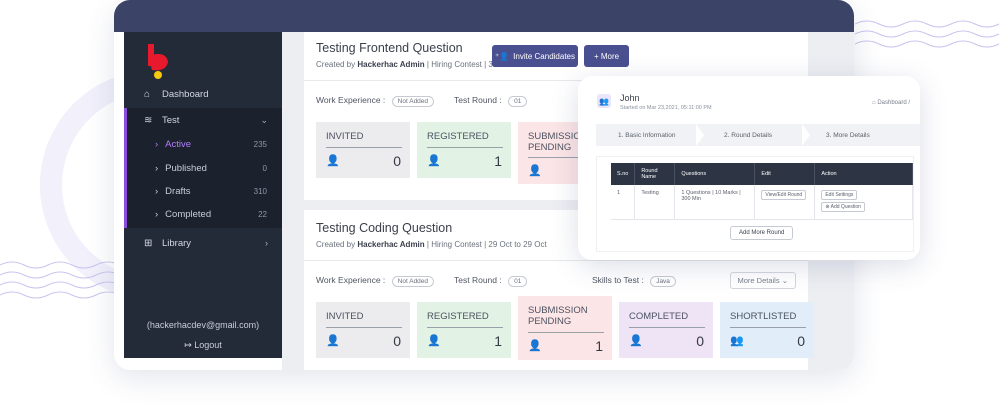  I want to click on invite-candidates-button: ⁺👤 Invite Candidates, so click(535, 56).